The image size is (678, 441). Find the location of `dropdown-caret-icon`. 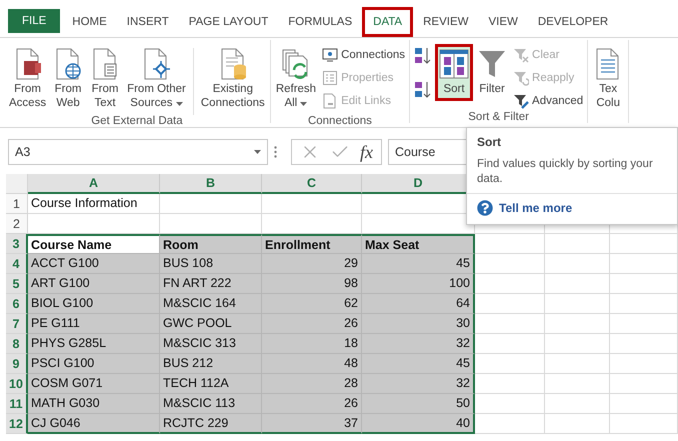

dropdown-caret-icon is located at coordinates (257, 152).